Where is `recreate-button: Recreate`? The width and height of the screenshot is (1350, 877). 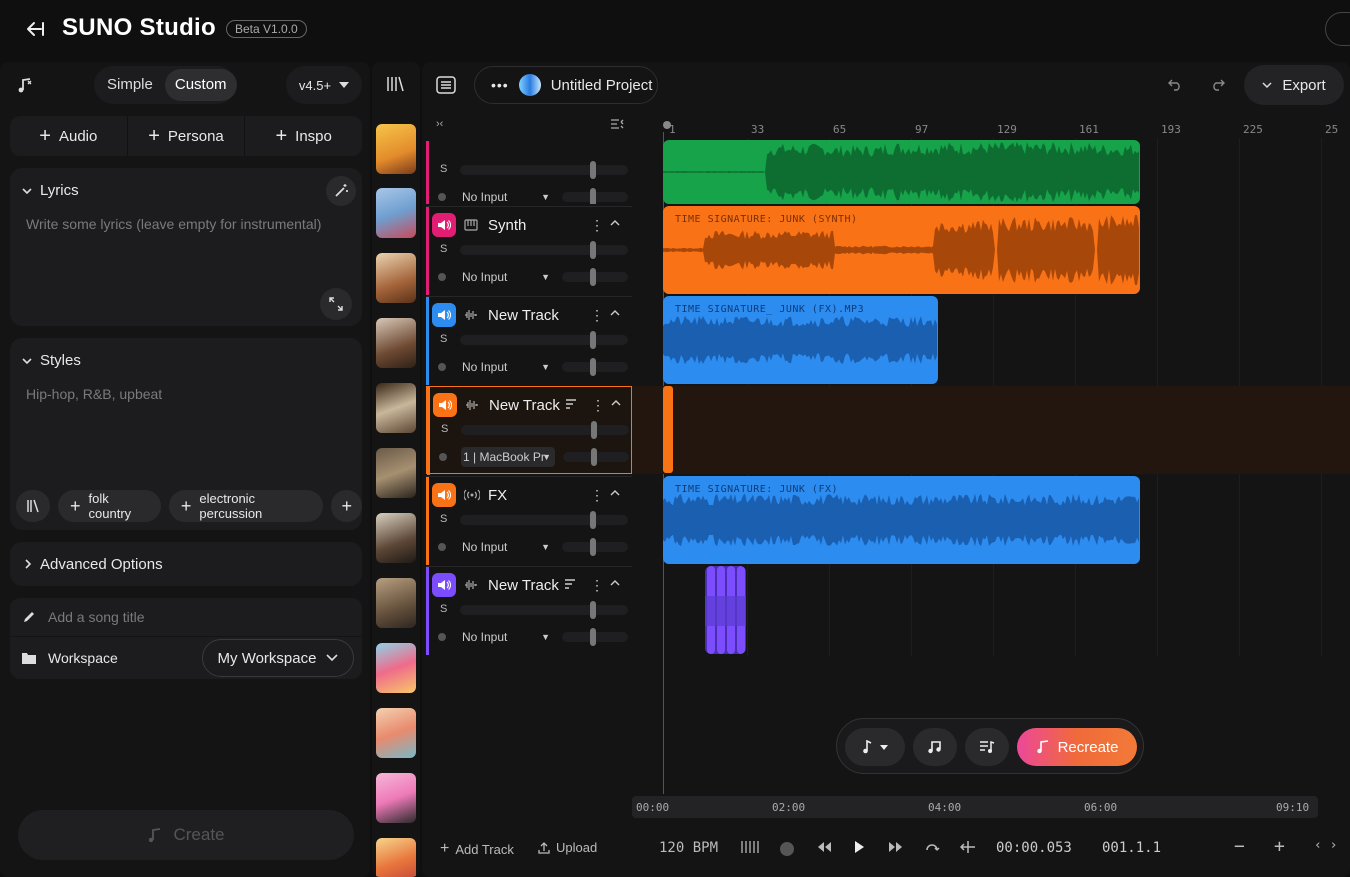 recreate-button: Recreate is located at coordinates (1077, 747).